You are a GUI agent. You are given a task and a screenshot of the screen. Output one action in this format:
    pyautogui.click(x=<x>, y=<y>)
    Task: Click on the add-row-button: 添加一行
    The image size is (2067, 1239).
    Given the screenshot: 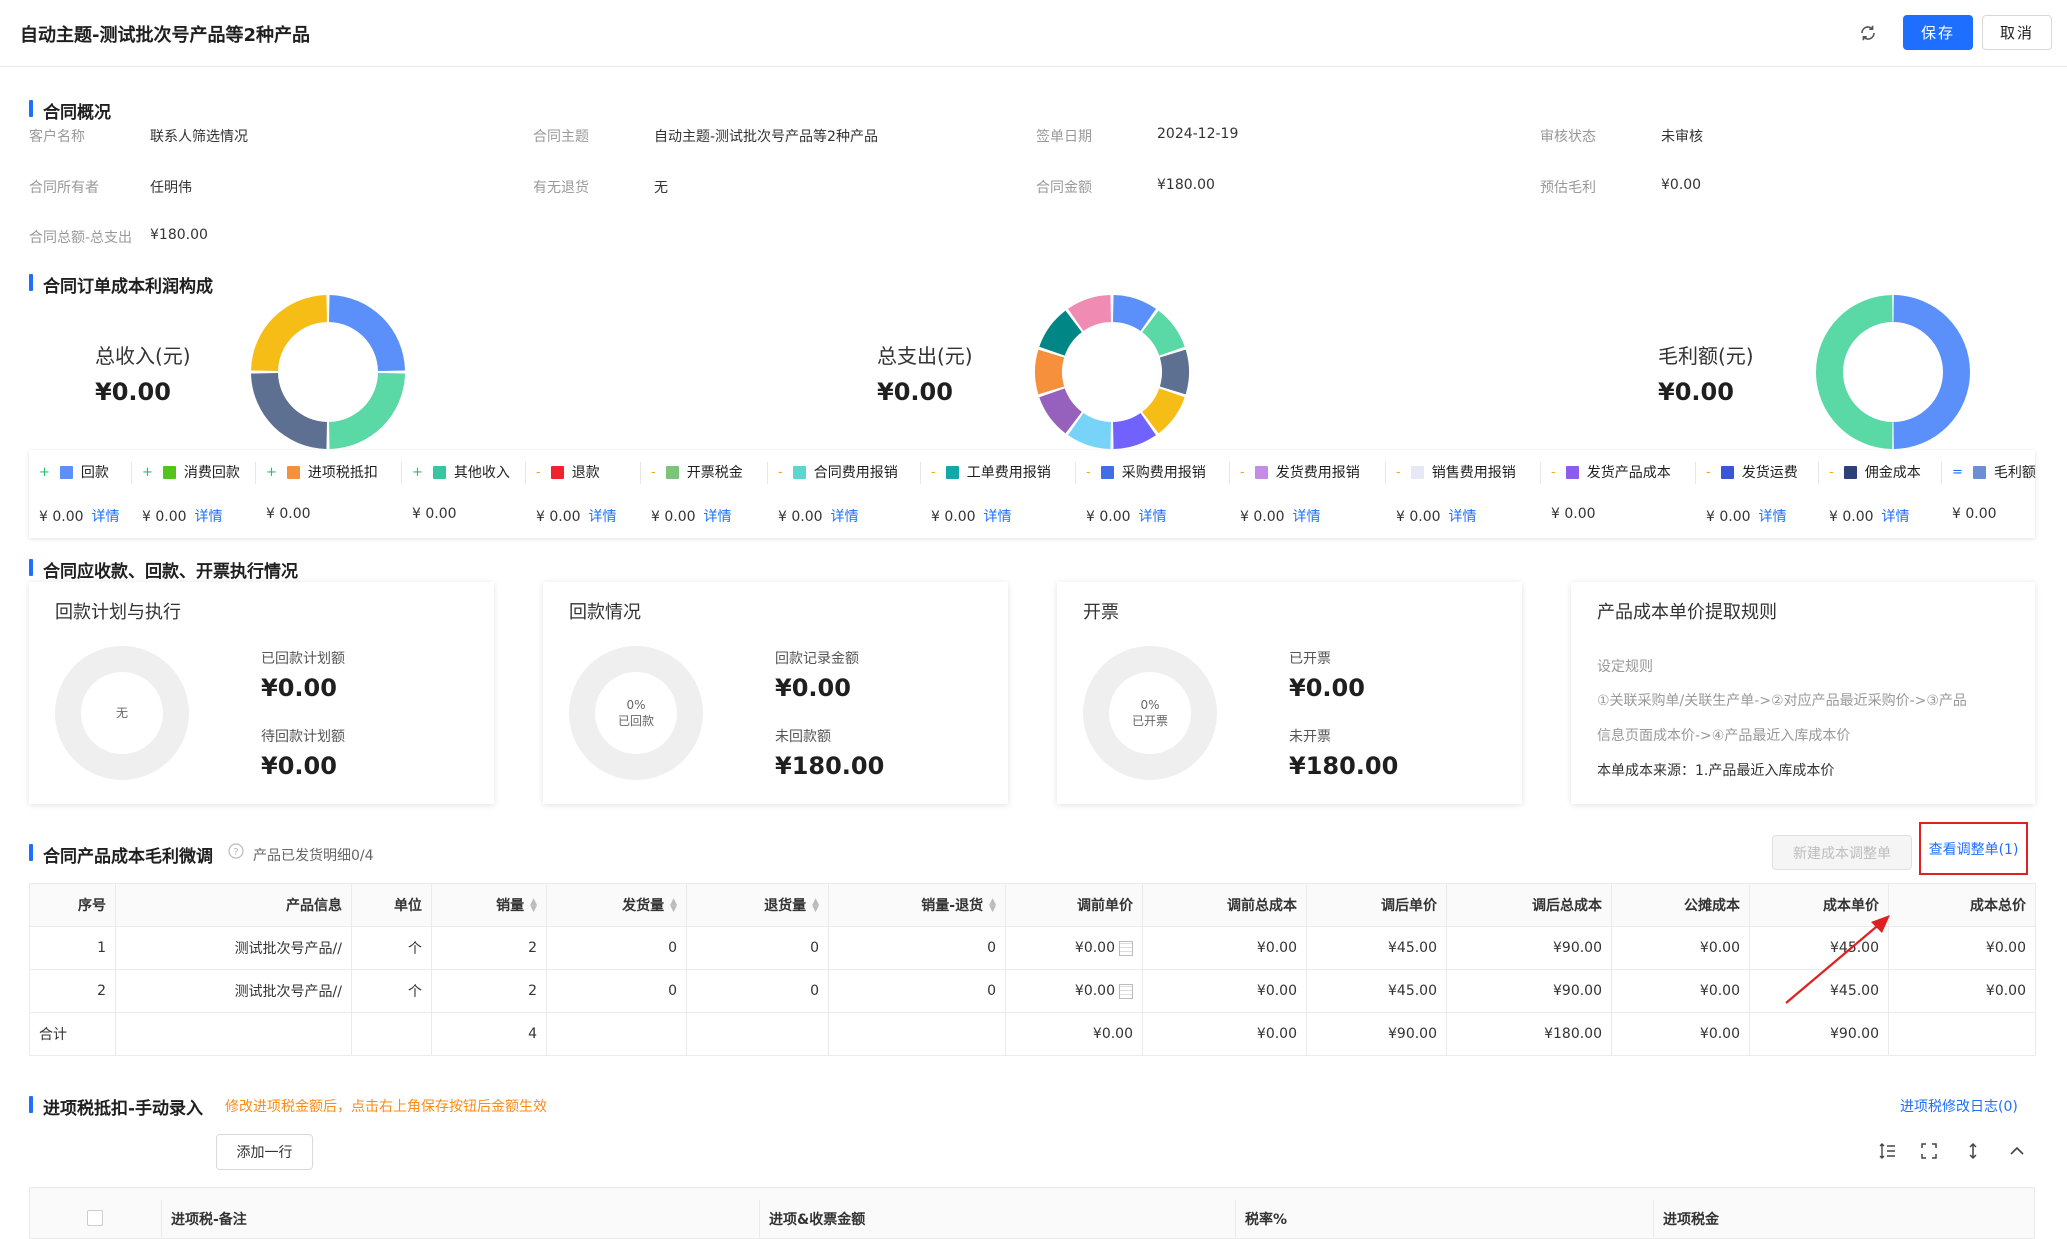 What is the action you would take?
    pyautogui.click(x=264, y=1152)
    